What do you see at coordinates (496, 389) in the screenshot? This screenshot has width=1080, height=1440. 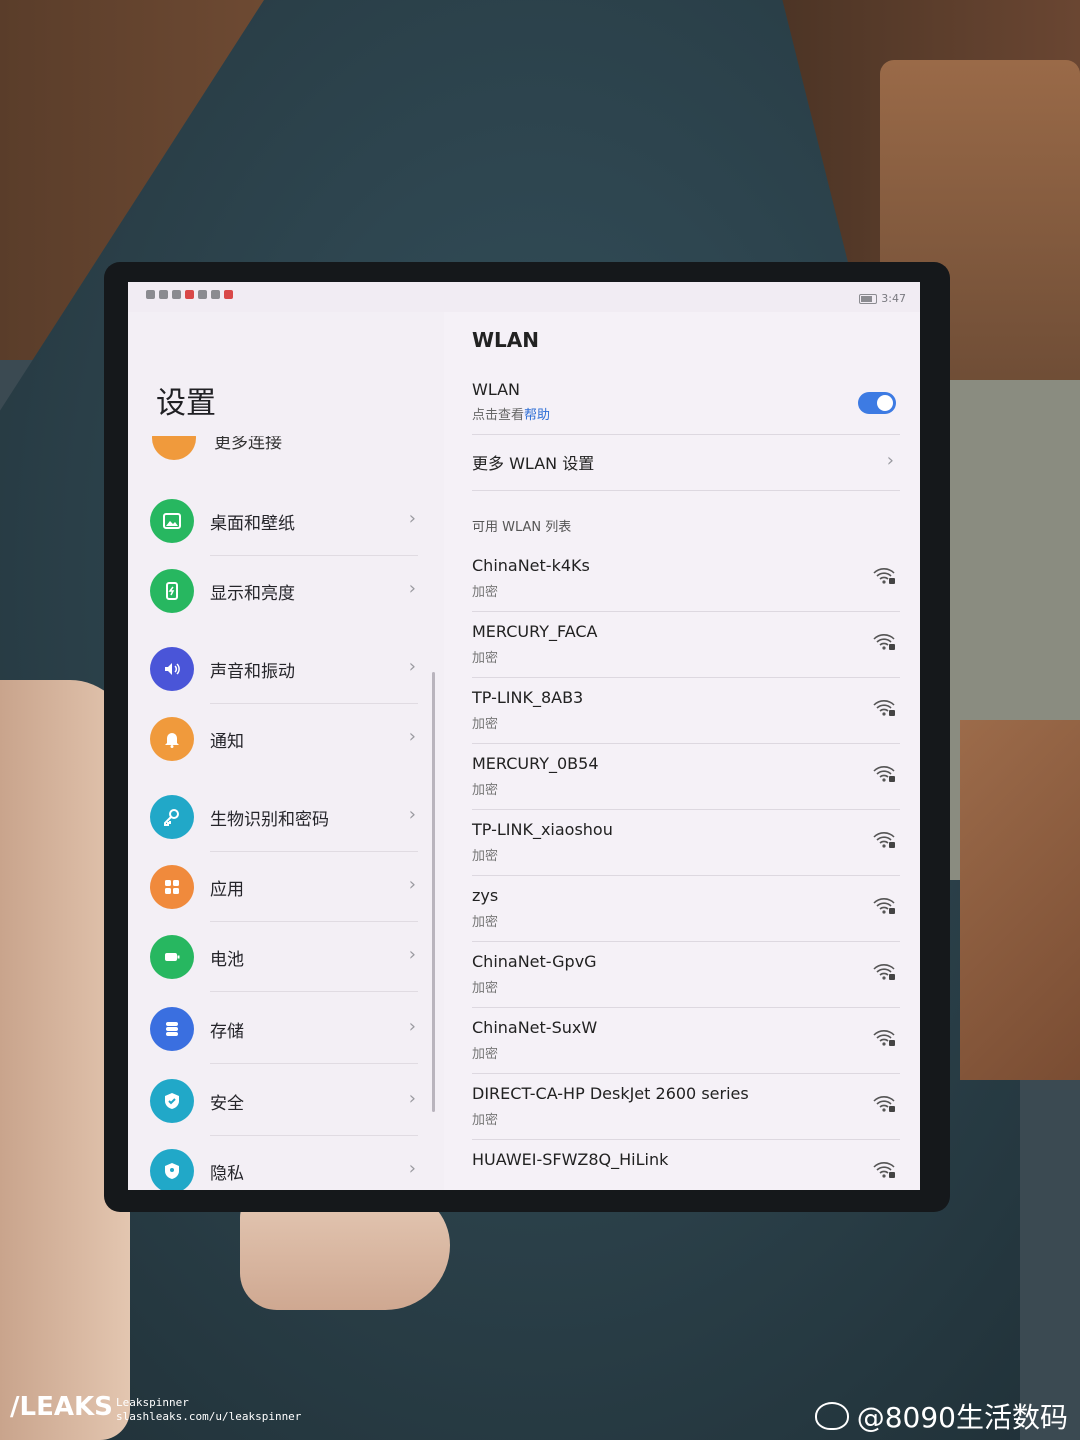 I see `wlan-toggle-label: WLAN` at bounding box center [496, 389].